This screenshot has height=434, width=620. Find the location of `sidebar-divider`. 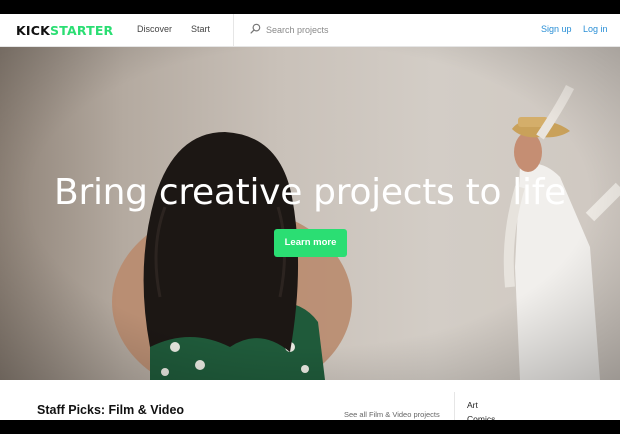

sidebar-divider is located at coordinates (454, 406).